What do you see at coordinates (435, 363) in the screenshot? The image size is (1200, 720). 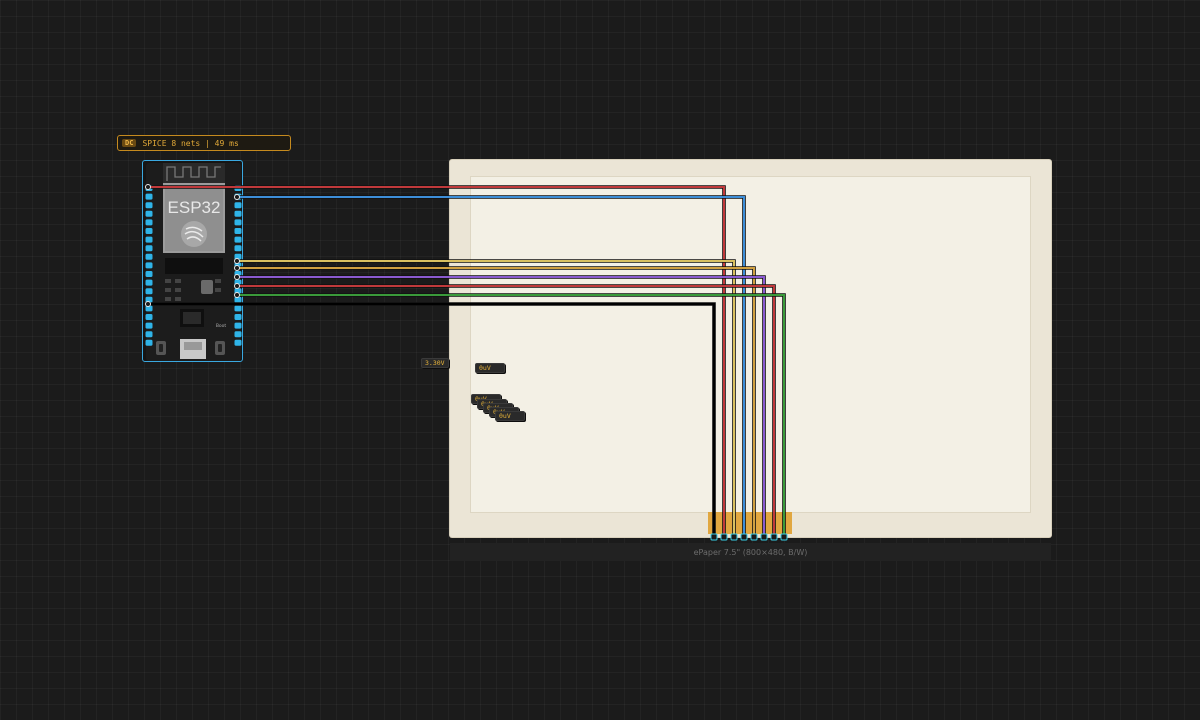 I see `probe-label: 3.30V` at bounding box center [435, 363].